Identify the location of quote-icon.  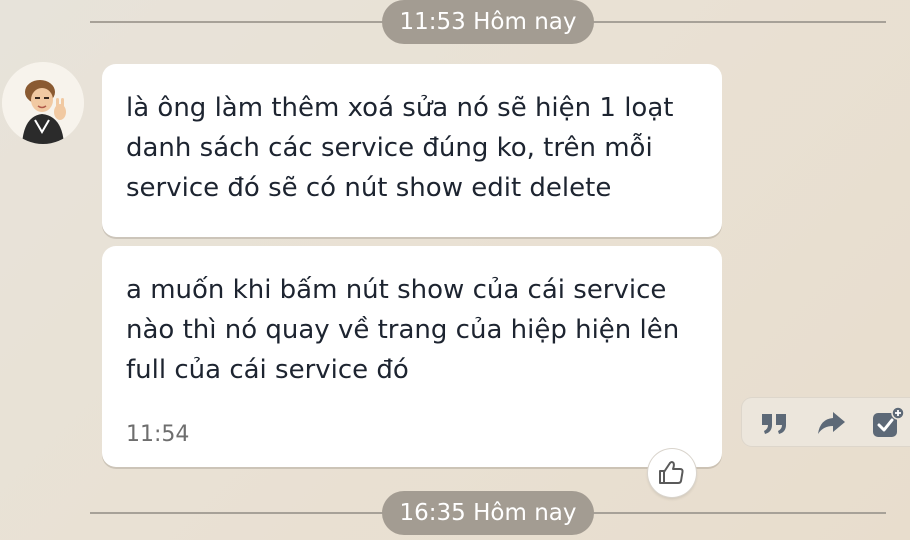
(774, 424).